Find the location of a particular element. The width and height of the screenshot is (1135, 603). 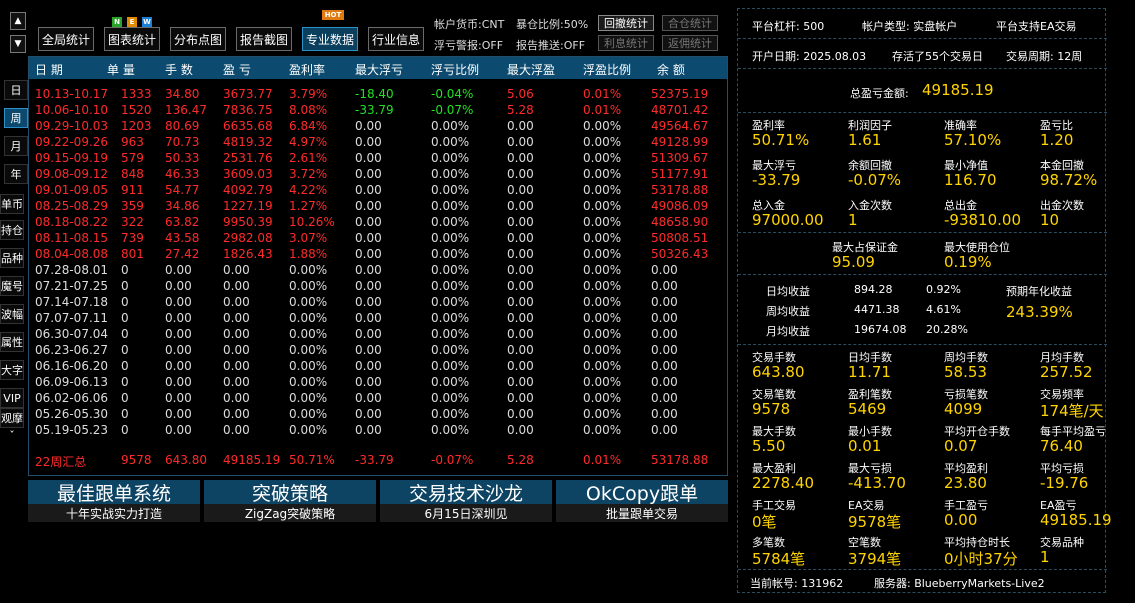

nav-single-currency: 单币 is located at coordinates (12, 204).